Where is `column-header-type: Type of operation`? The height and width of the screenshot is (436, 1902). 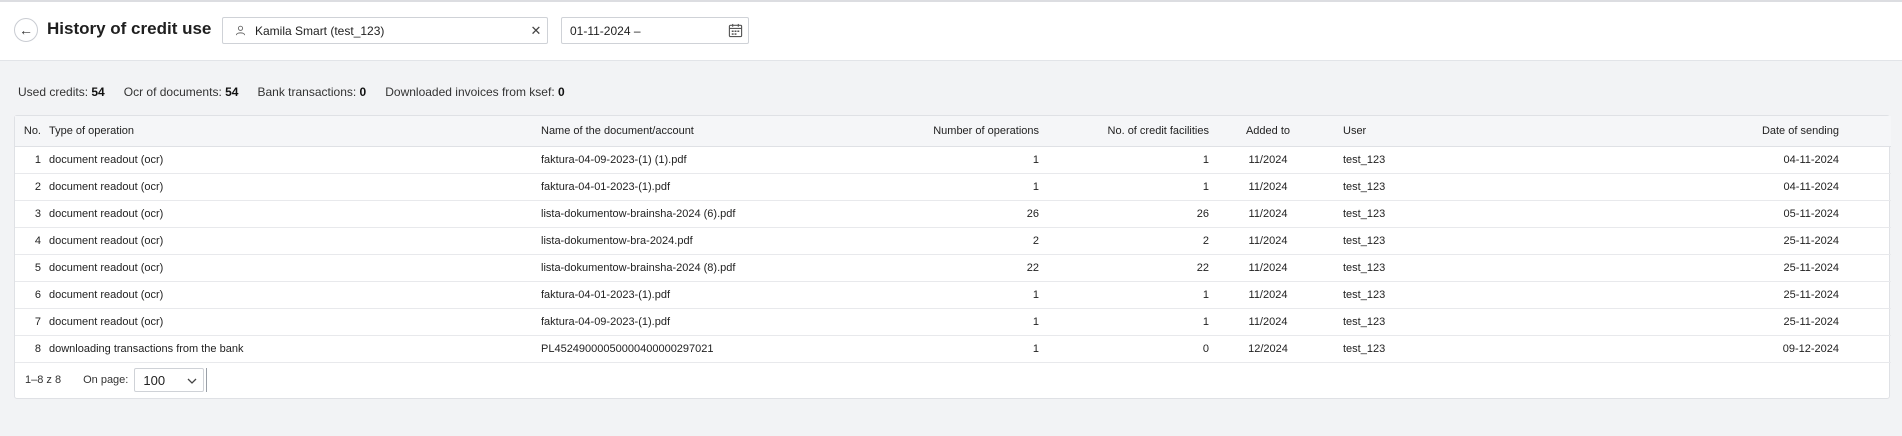 column-header-type: Type of operation is located at coordinates (291, 131).